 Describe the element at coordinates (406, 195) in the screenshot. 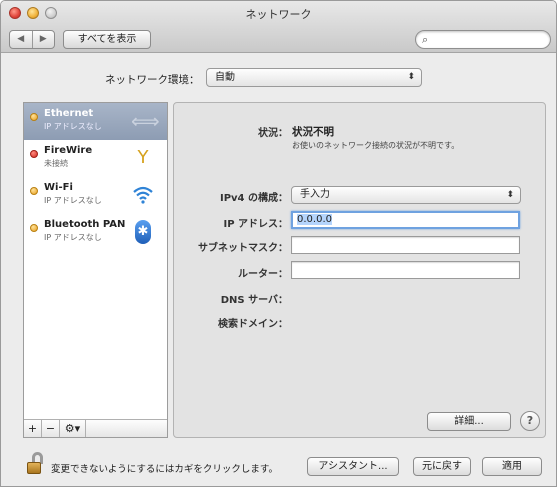

I see `ipv4-config-popup: 手入力 ⬍` at that location.